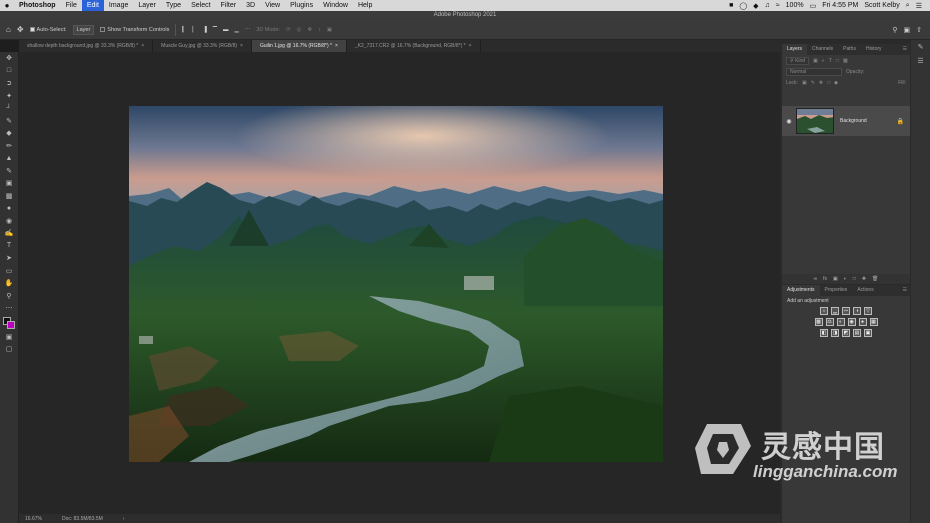  What do you see at coordinates (767, 5) in the screenshot?
I see `volume-icon: ♫` at bounding box center [767, 5].